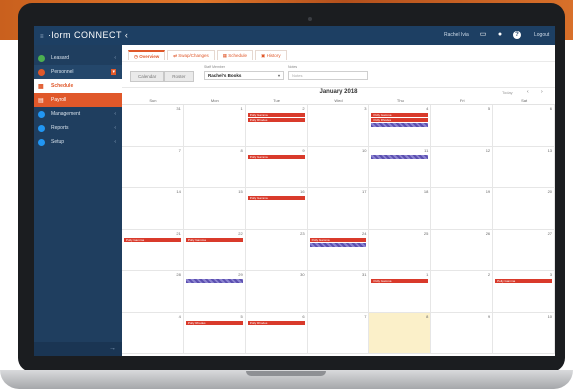 This screenshot has width=573, height=389. I want to click on calendar-day: 30, so click(276, 292).